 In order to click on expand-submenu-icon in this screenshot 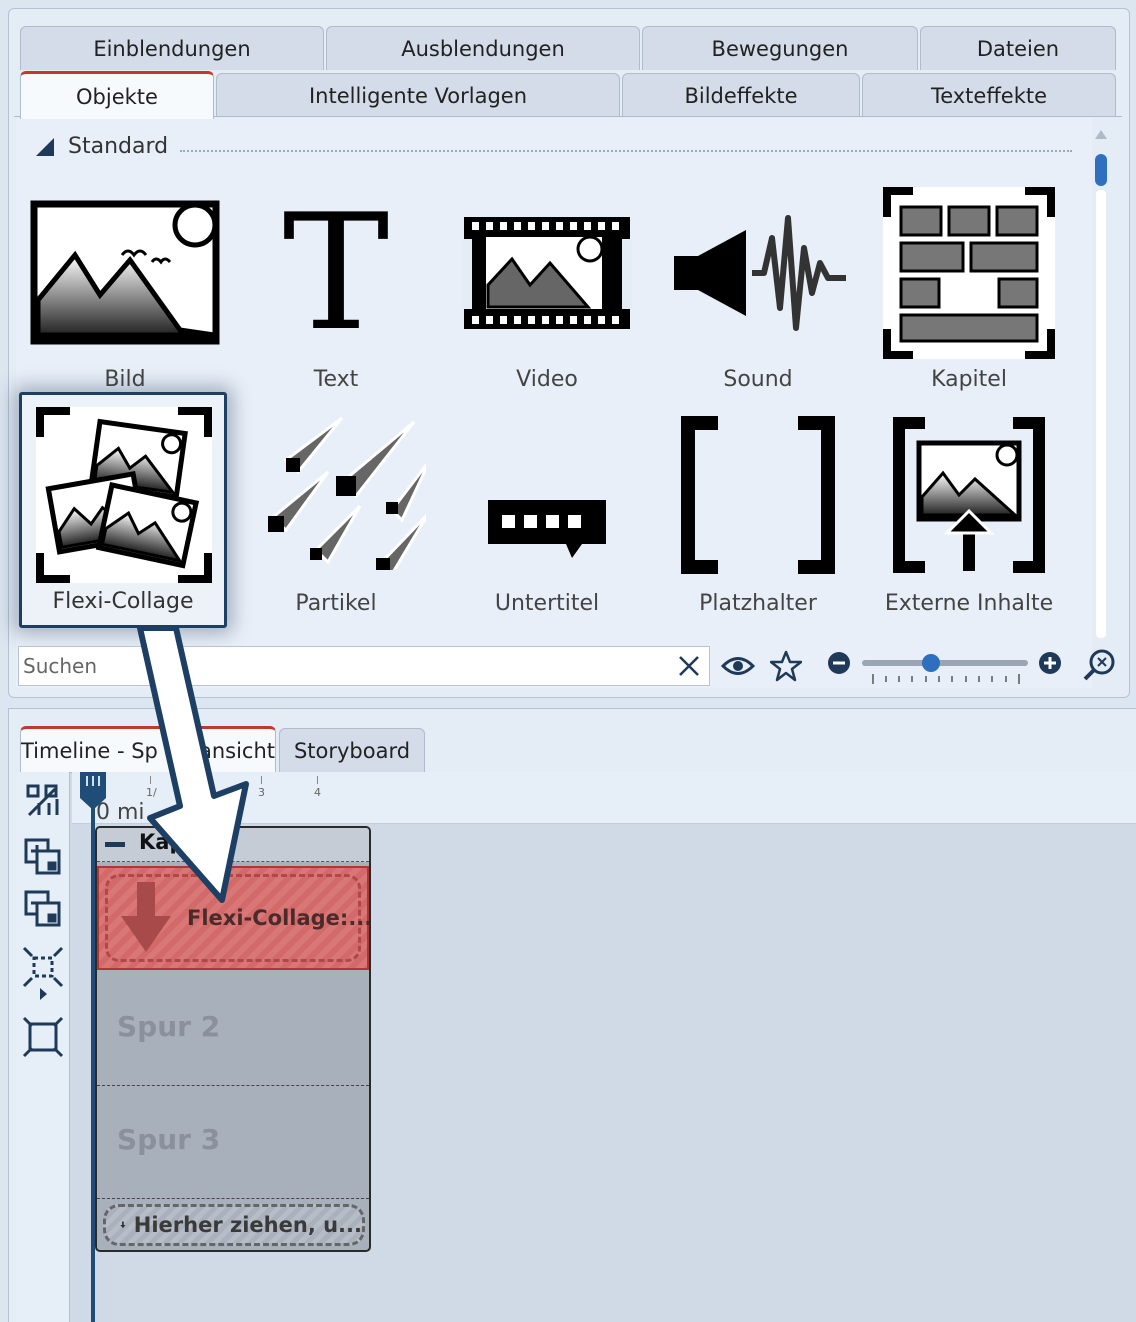, I will do `click(43, 994)`.